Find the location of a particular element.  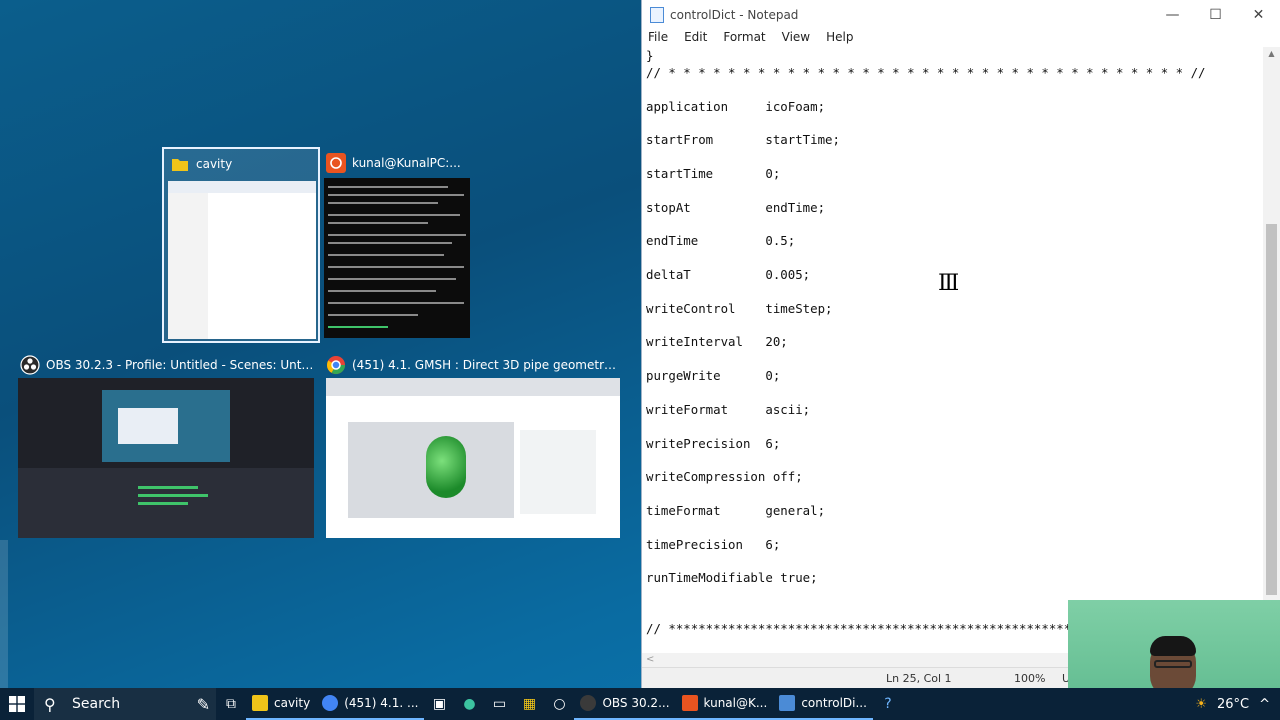

taskbar-app-explorer: cavity is located at coordinates (281, 704).